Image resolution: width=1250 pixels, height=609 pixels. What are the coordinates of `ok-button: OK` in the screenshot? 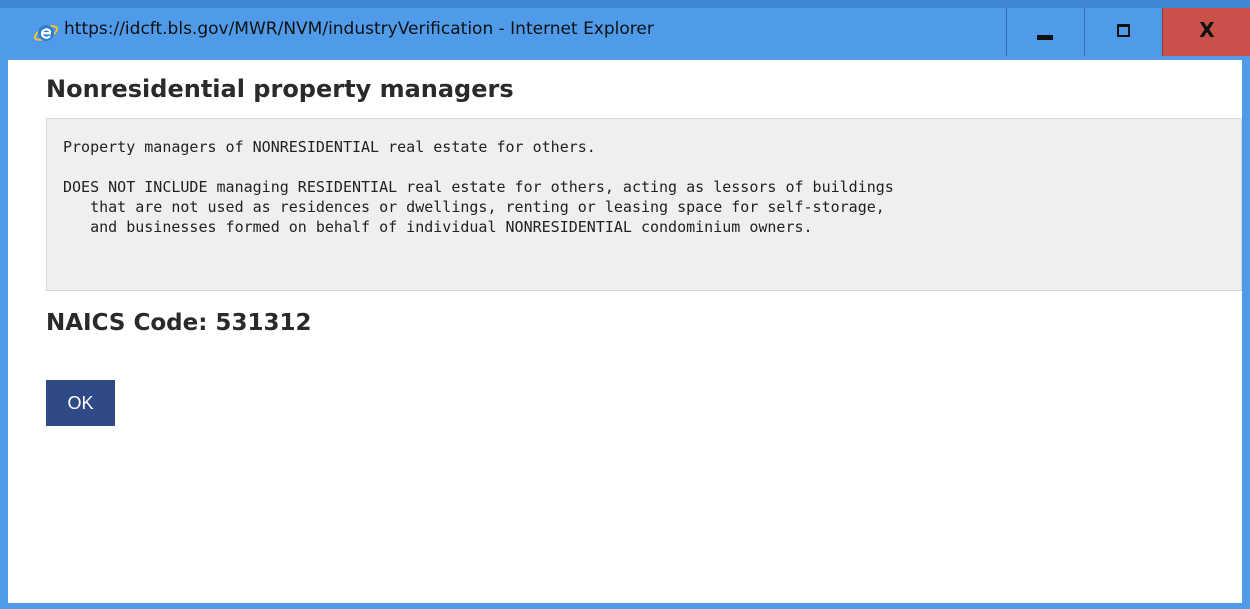 It's located at (80, 403).